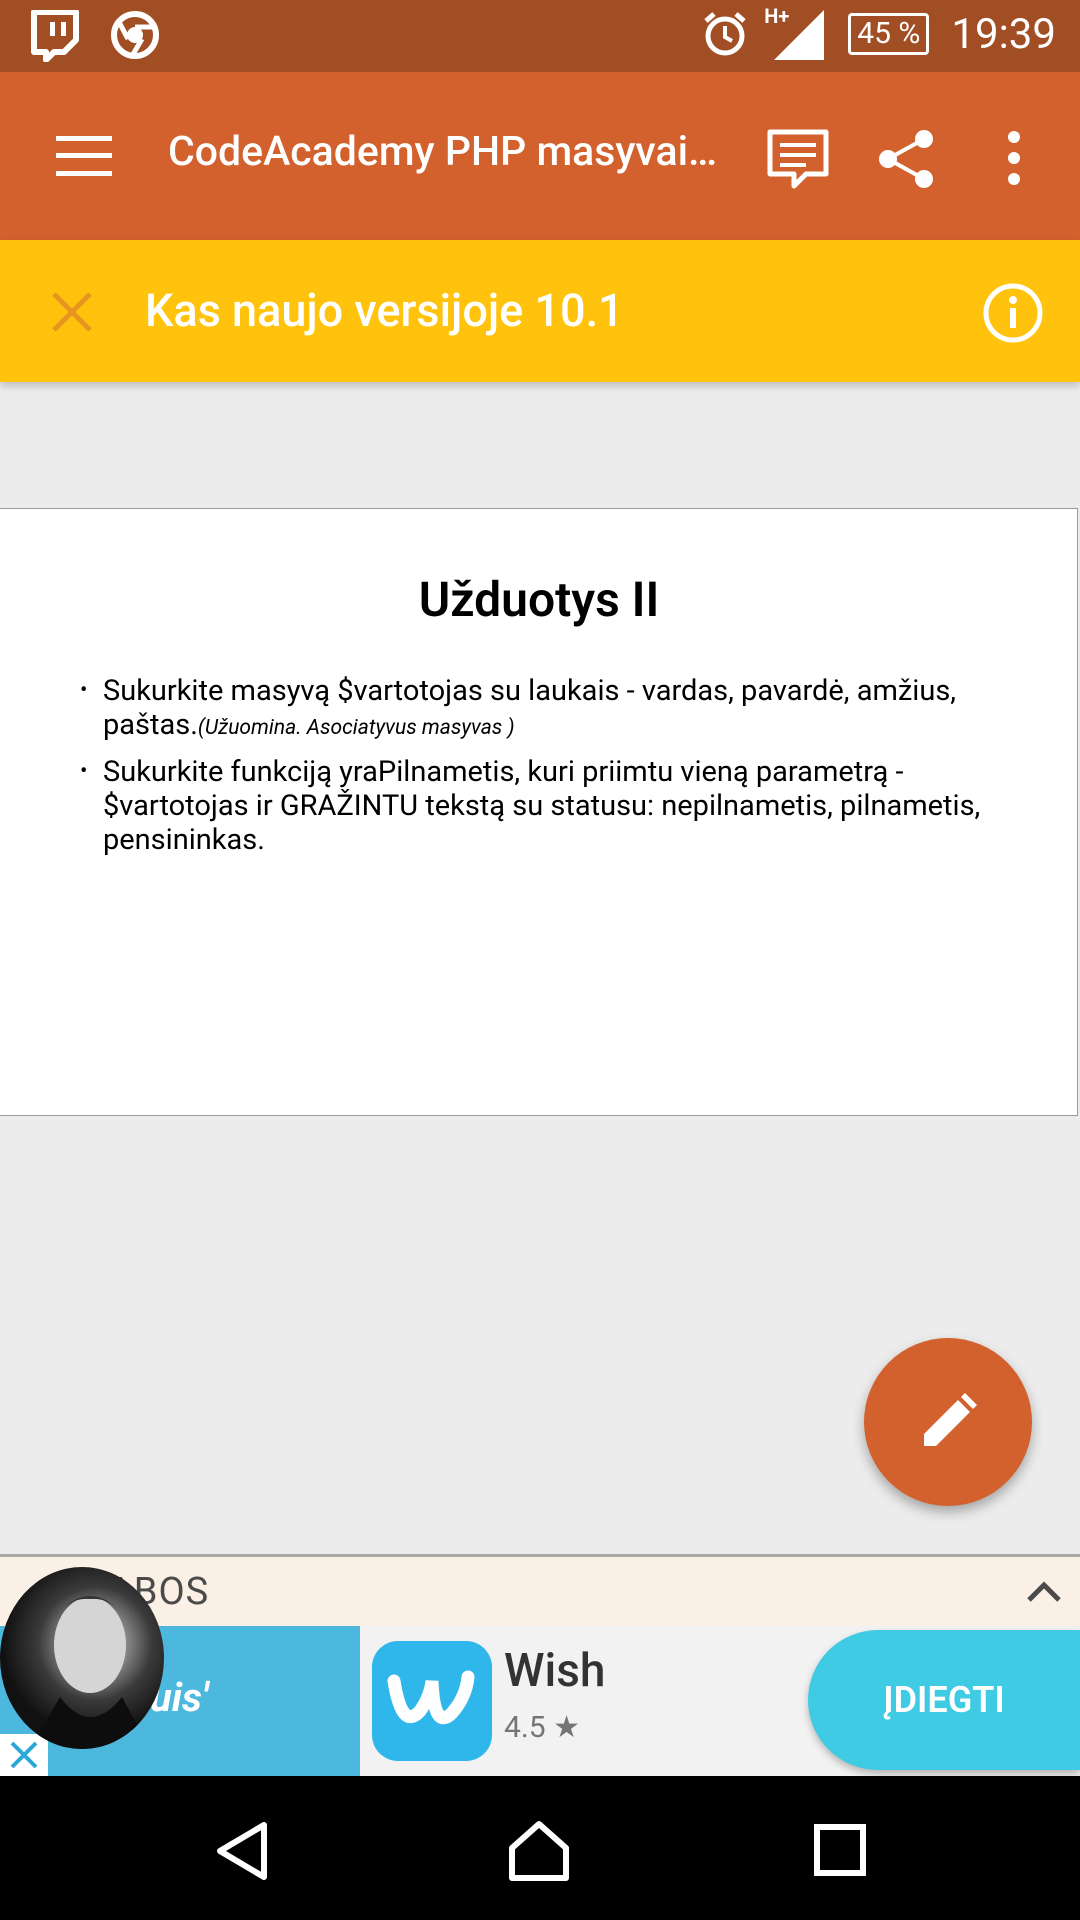 The image size is (1080, 1920). Describe the element at coordinates (135, 36) in the screenshot. I see `chrome-icon` at that location.